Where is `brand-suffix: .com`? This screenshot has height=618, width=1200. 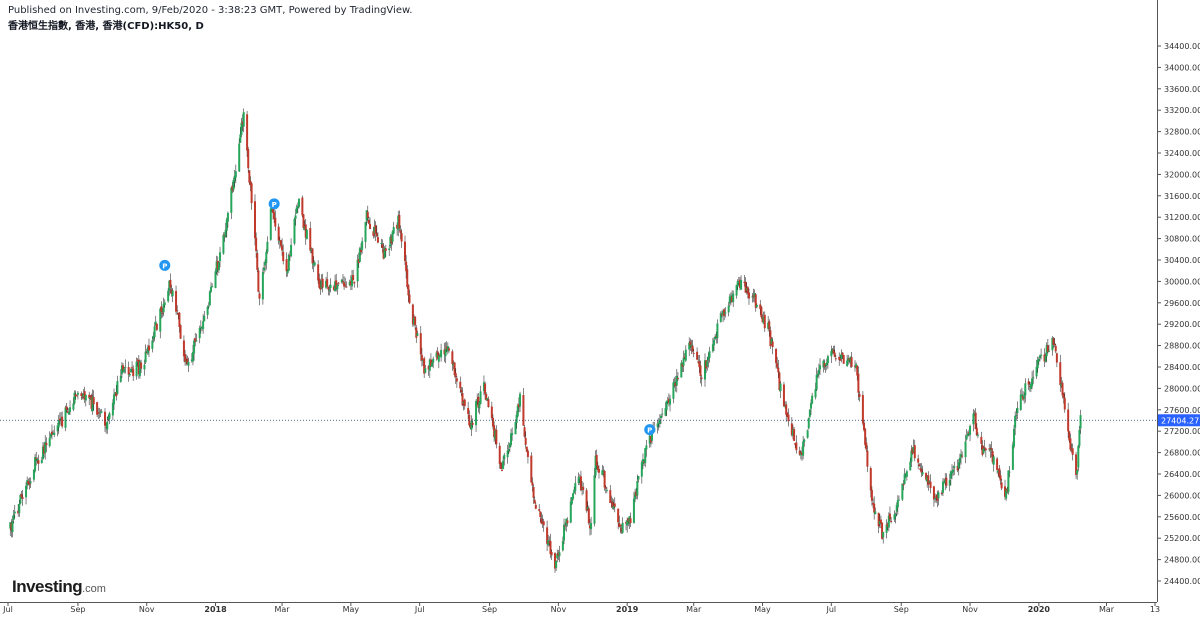 brand-suffix: .com is located at coordinates (94, 589).